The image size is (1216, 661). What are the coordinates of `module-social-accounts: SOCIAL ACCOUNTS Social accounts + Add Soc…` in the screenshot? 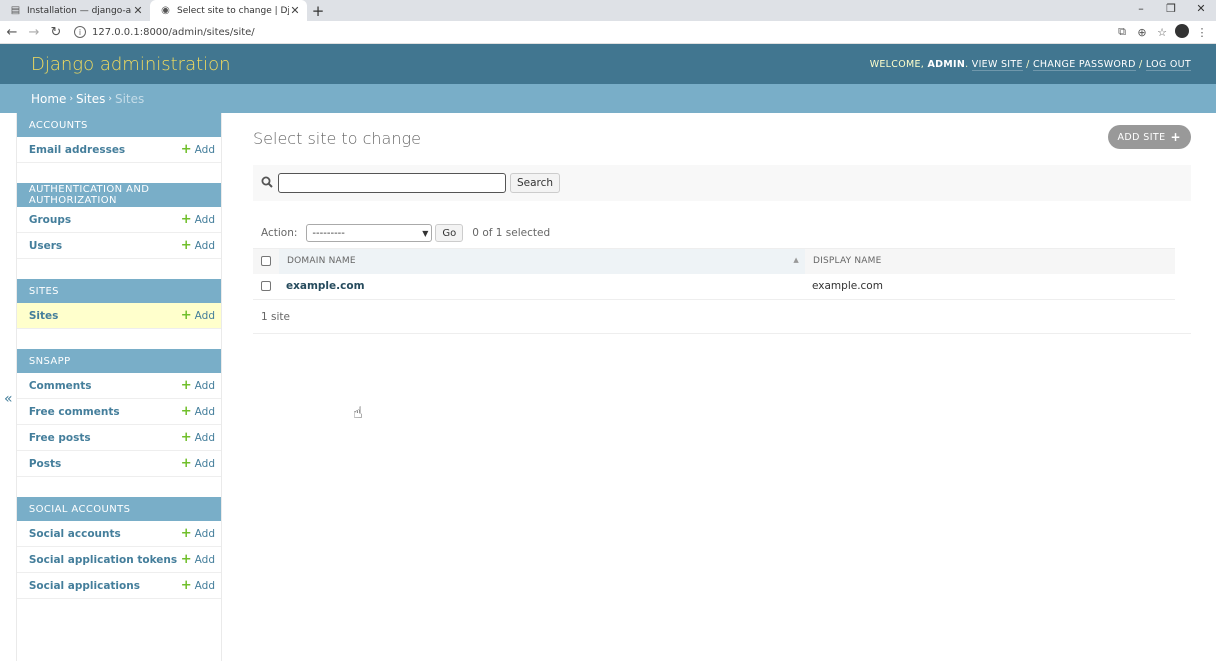 It's located at (118, 548).